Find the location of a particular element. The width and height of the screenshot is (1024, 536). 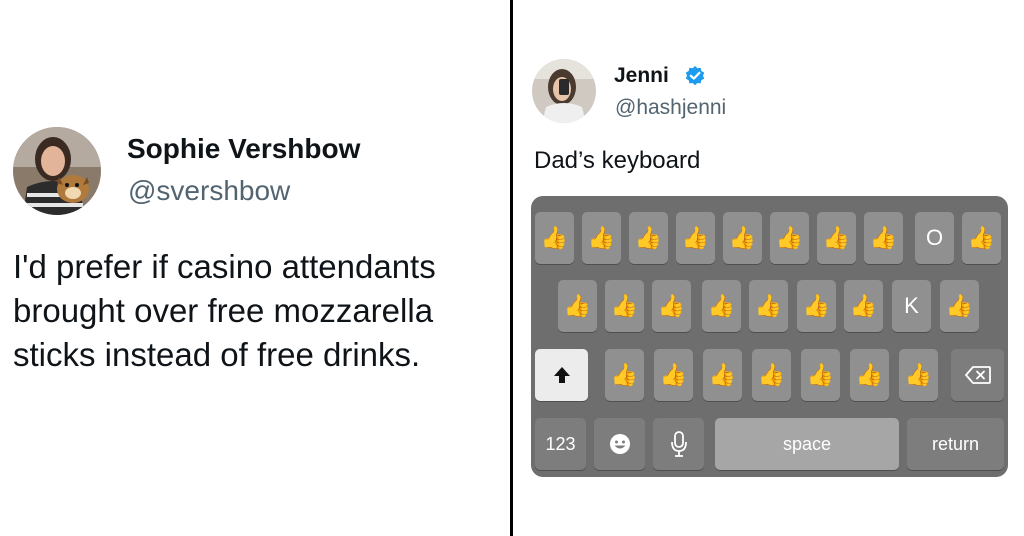

emoji-key is located at coordinates (619, 444).